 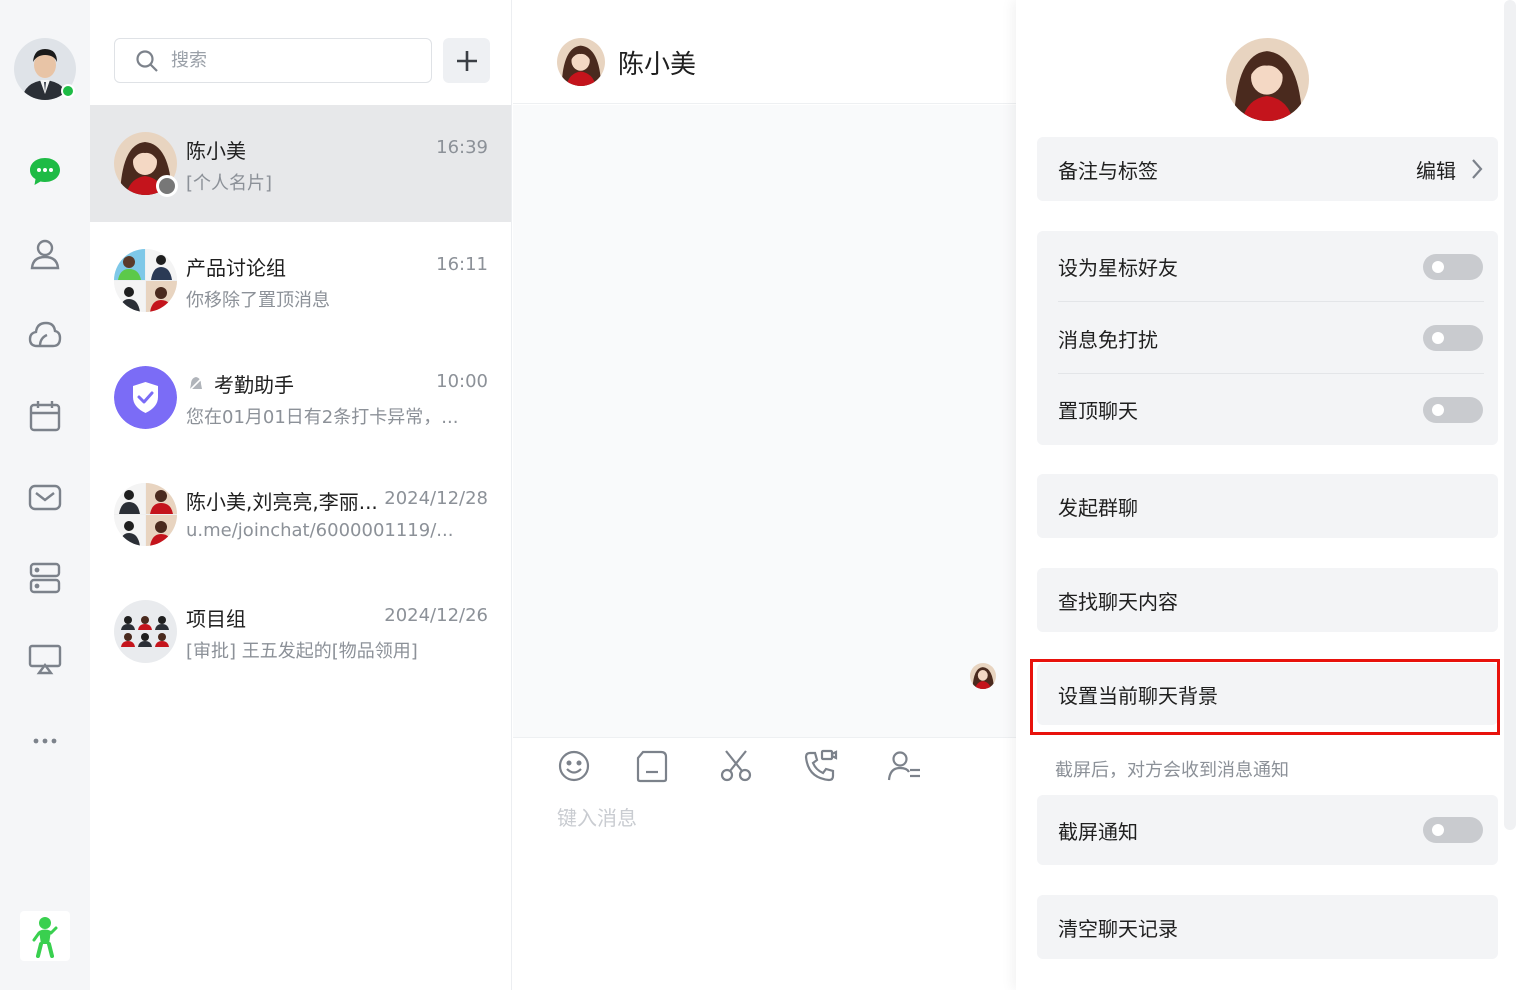 What do you see at coordinates (657, 65) in the screenshot?
I see `chat-title: 陈小美` at bounding box center [657, 65].